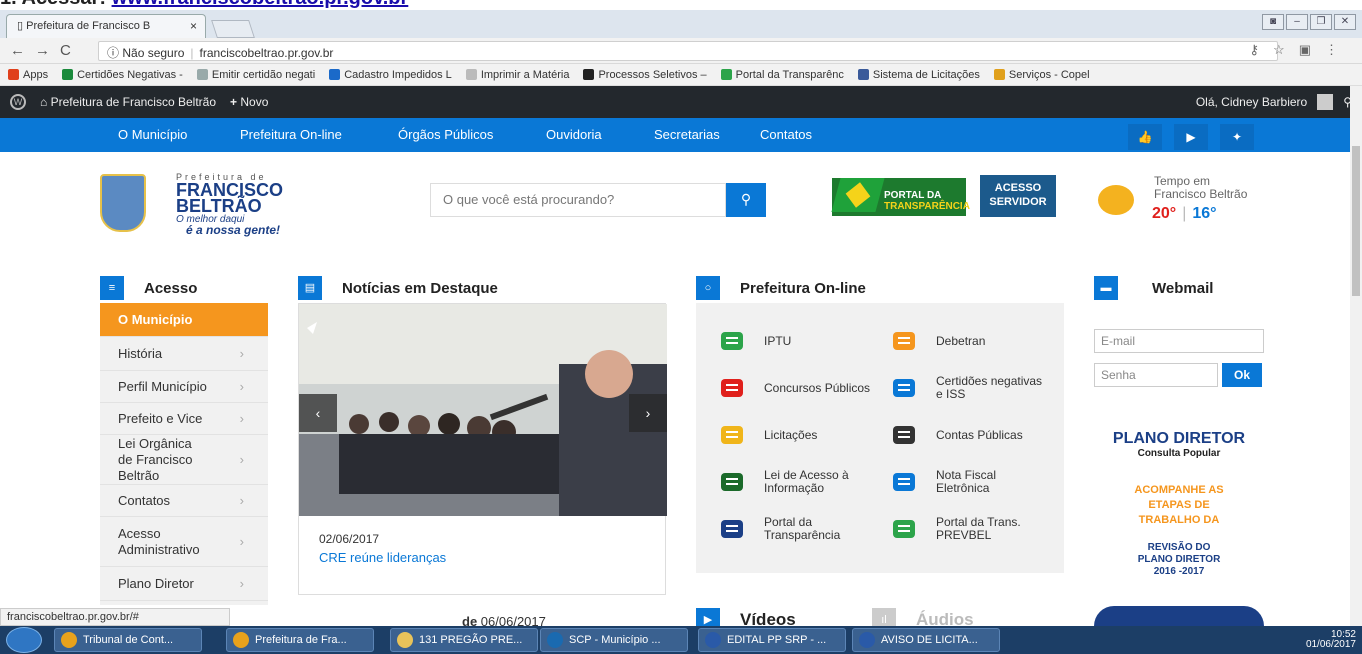  What do you see at coordinates (113, 53) in the screenshot?
I see `info-icon: ⓘ` at bounding box center [113, 53].